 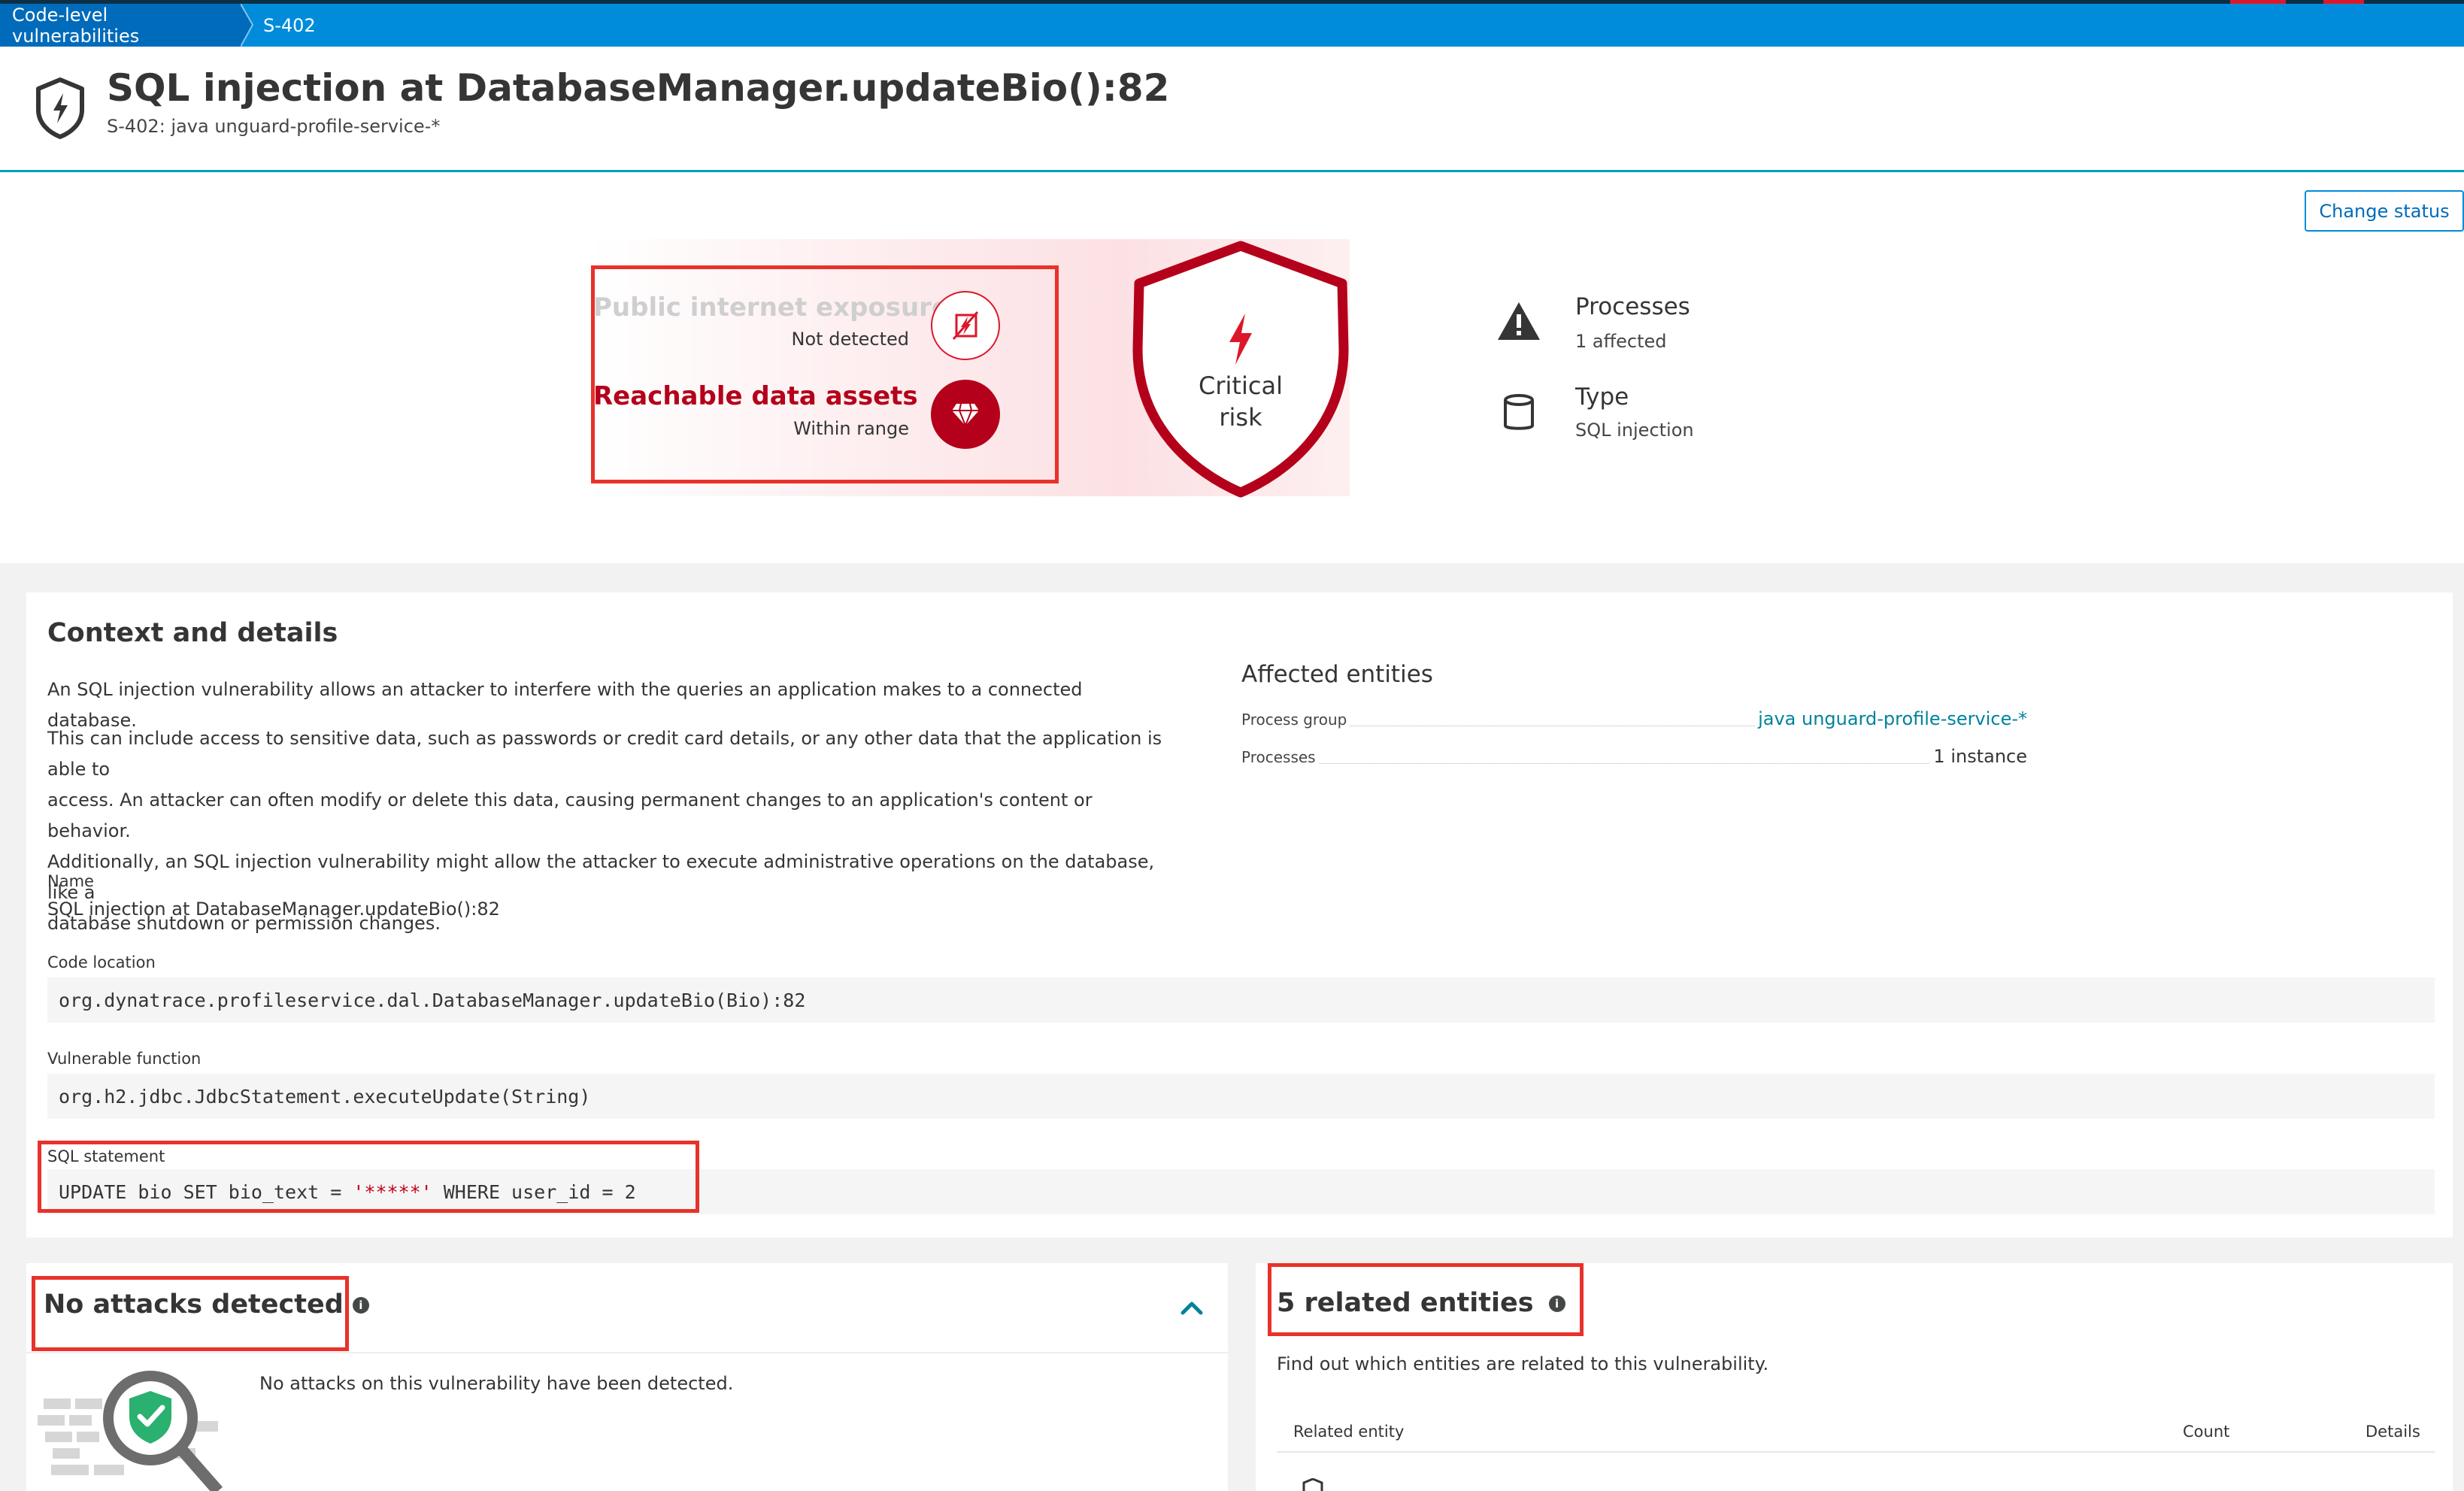 What do you see at coordinates (1634, 430) in the screenshot?
I see `type-value: SQL injection` at bounding box center [1634, 430].